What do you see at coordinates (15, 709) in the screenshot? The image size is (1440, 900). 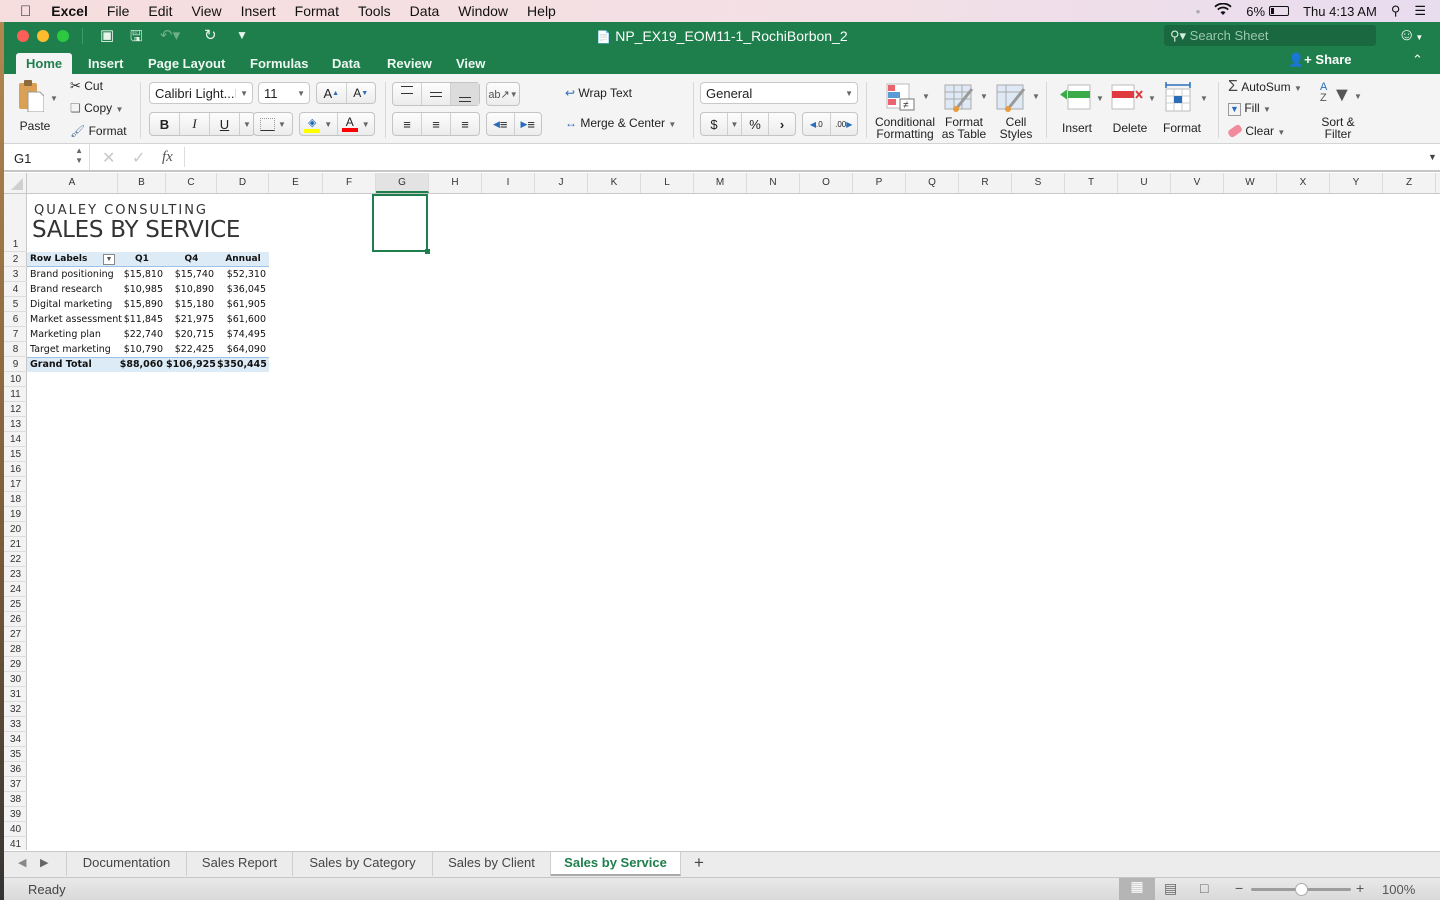 I see `row-header-32: 32` at bounding box center [15, 709].